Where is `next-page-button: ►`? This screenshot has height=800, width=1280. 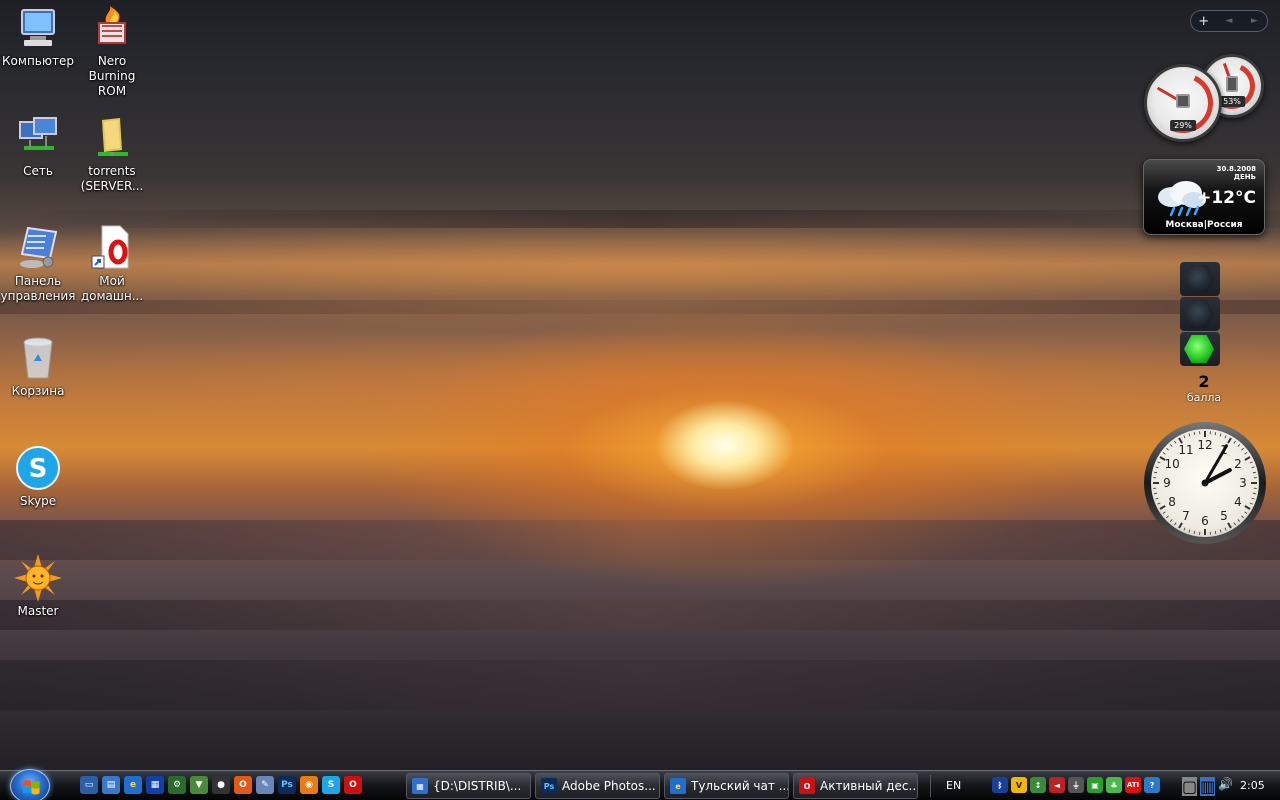 next-page-button: ► is located at coordinates (1254, 21).